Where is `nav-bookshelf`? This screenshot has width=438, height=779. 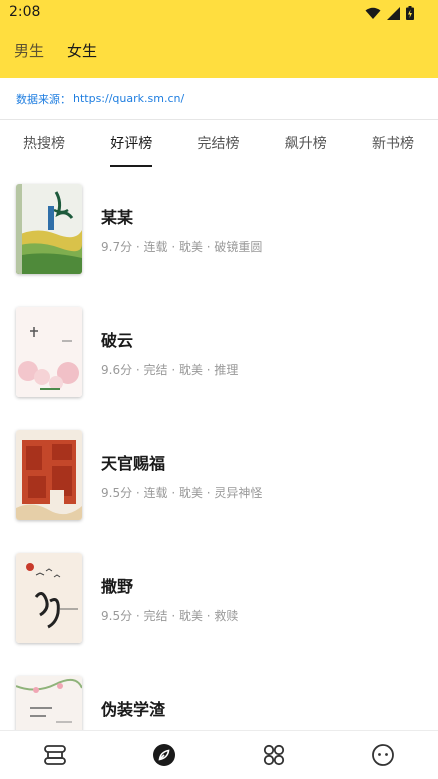
nav-bookshelf is located at coordinates (55, 755).